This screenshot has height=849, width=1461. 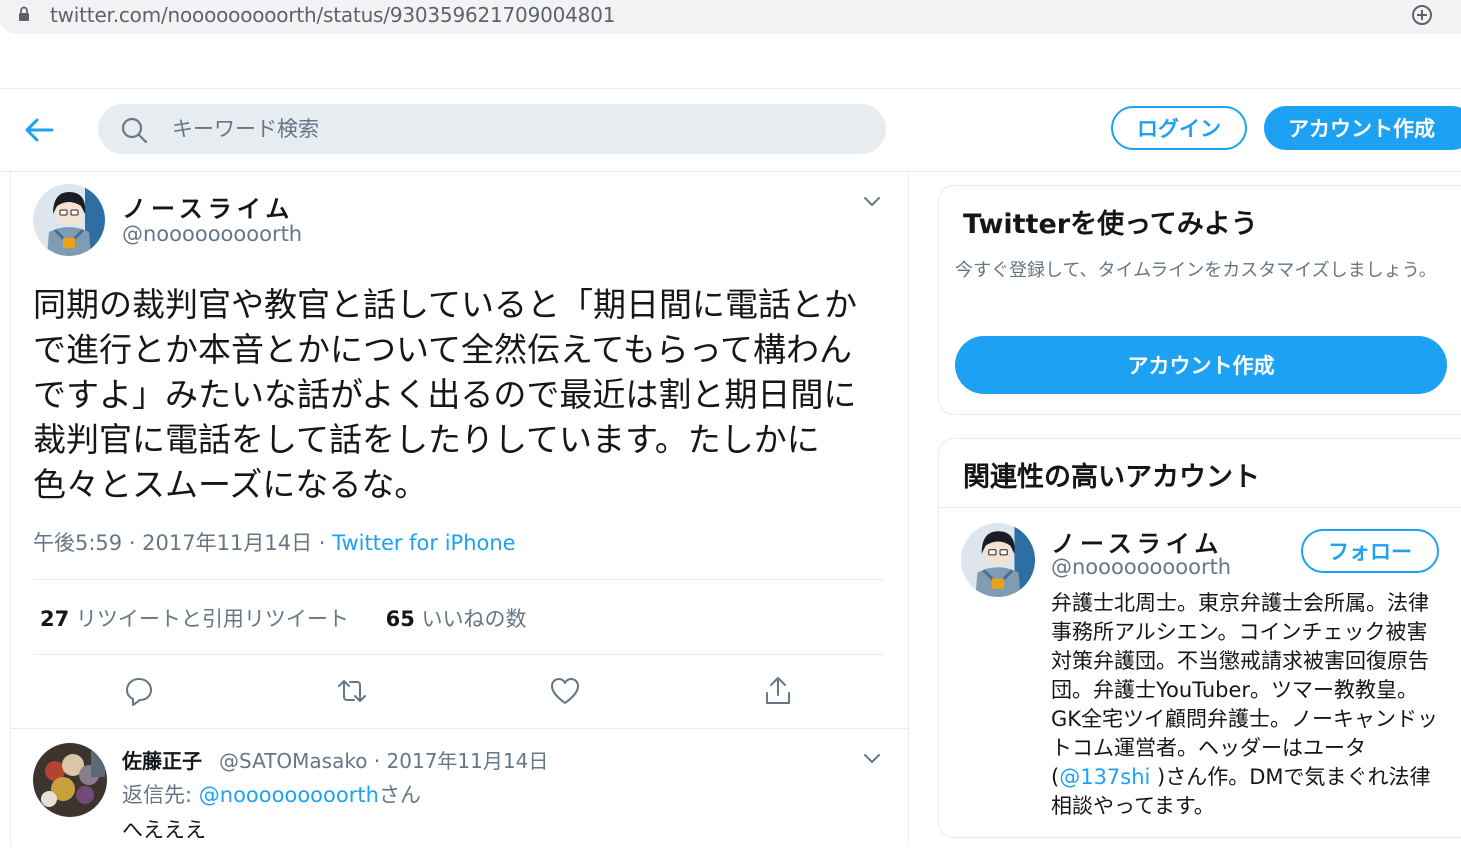 What do you see at coordinates (1111, 477) in the screenshot?
I see `related-title: 関連性の高いアカウント` at bounding box center [1111, 477].